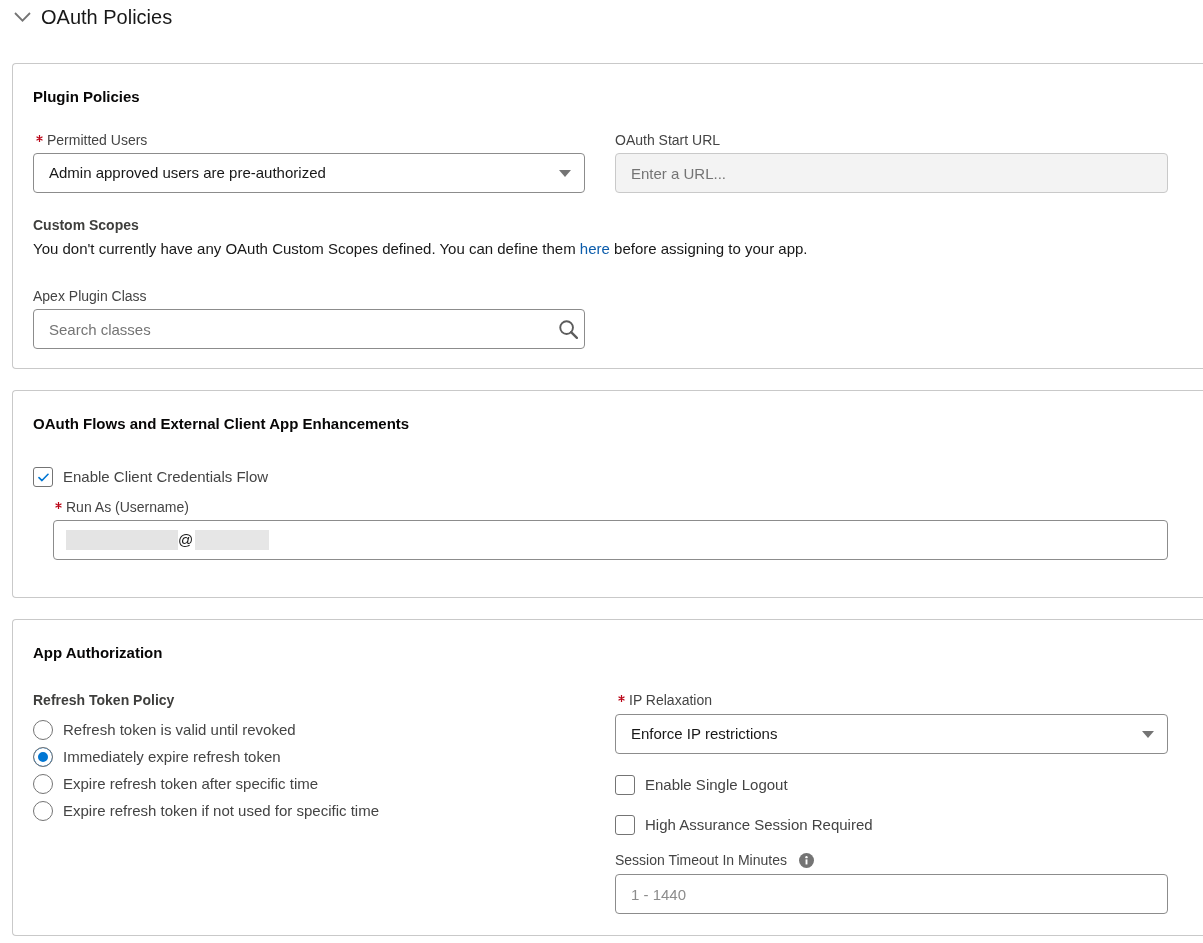  Describe the element at coordinates (309, 173) in the screenshot. I see `permitted-users-select: Admin approved users are pre-authorized` at that location.